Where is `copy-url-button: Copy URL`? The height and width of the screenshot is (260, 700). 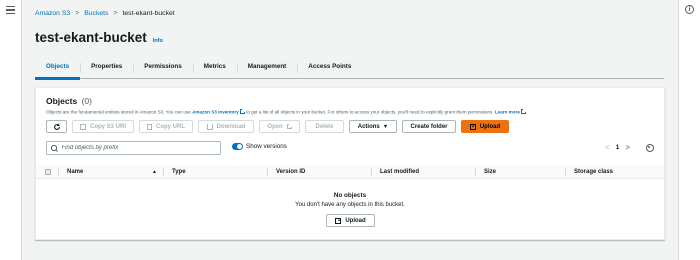
copy-url-button: Copy URL is located at coordinates (166, 126).